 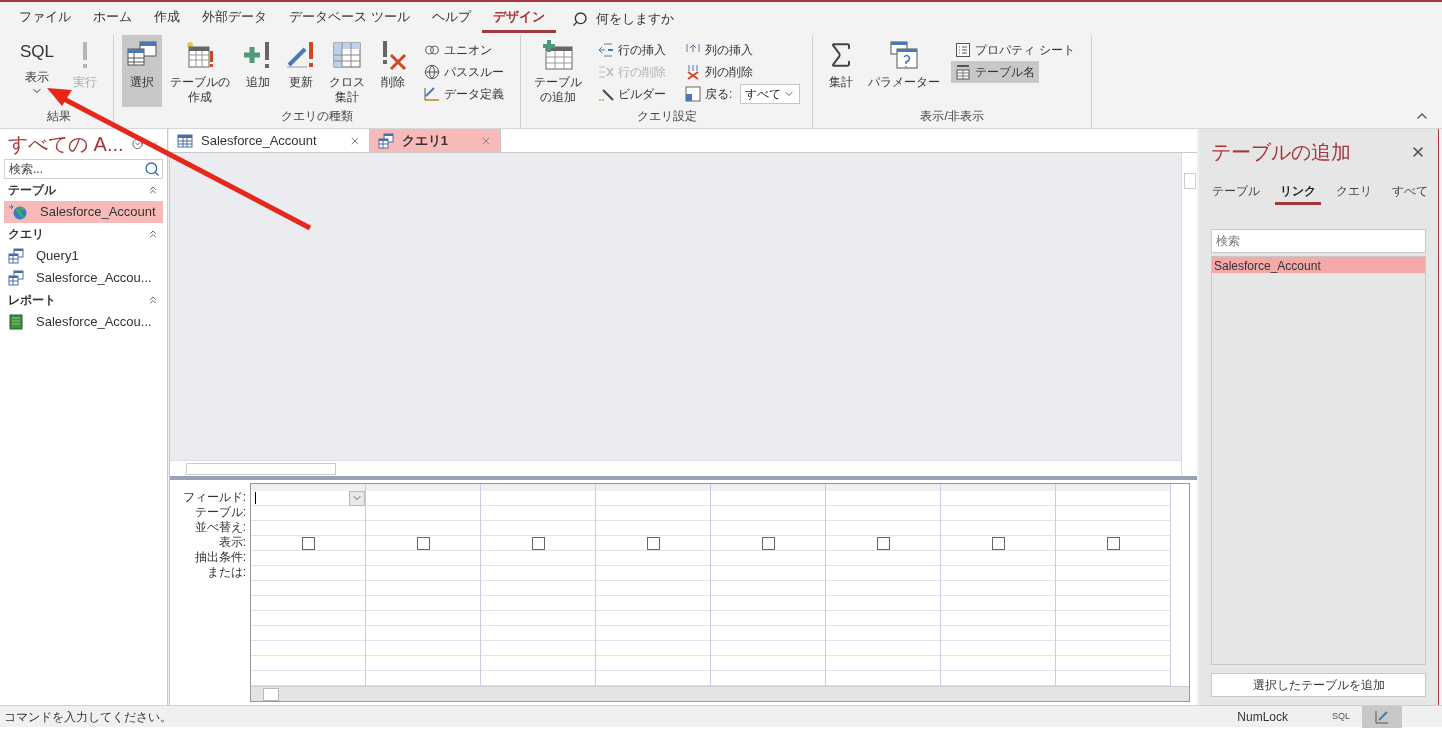 What do you see at coordinates (1281, 152) in the screenshot?
I see `pane-title: テーブルの追加` at bounding box center [1281, 152].